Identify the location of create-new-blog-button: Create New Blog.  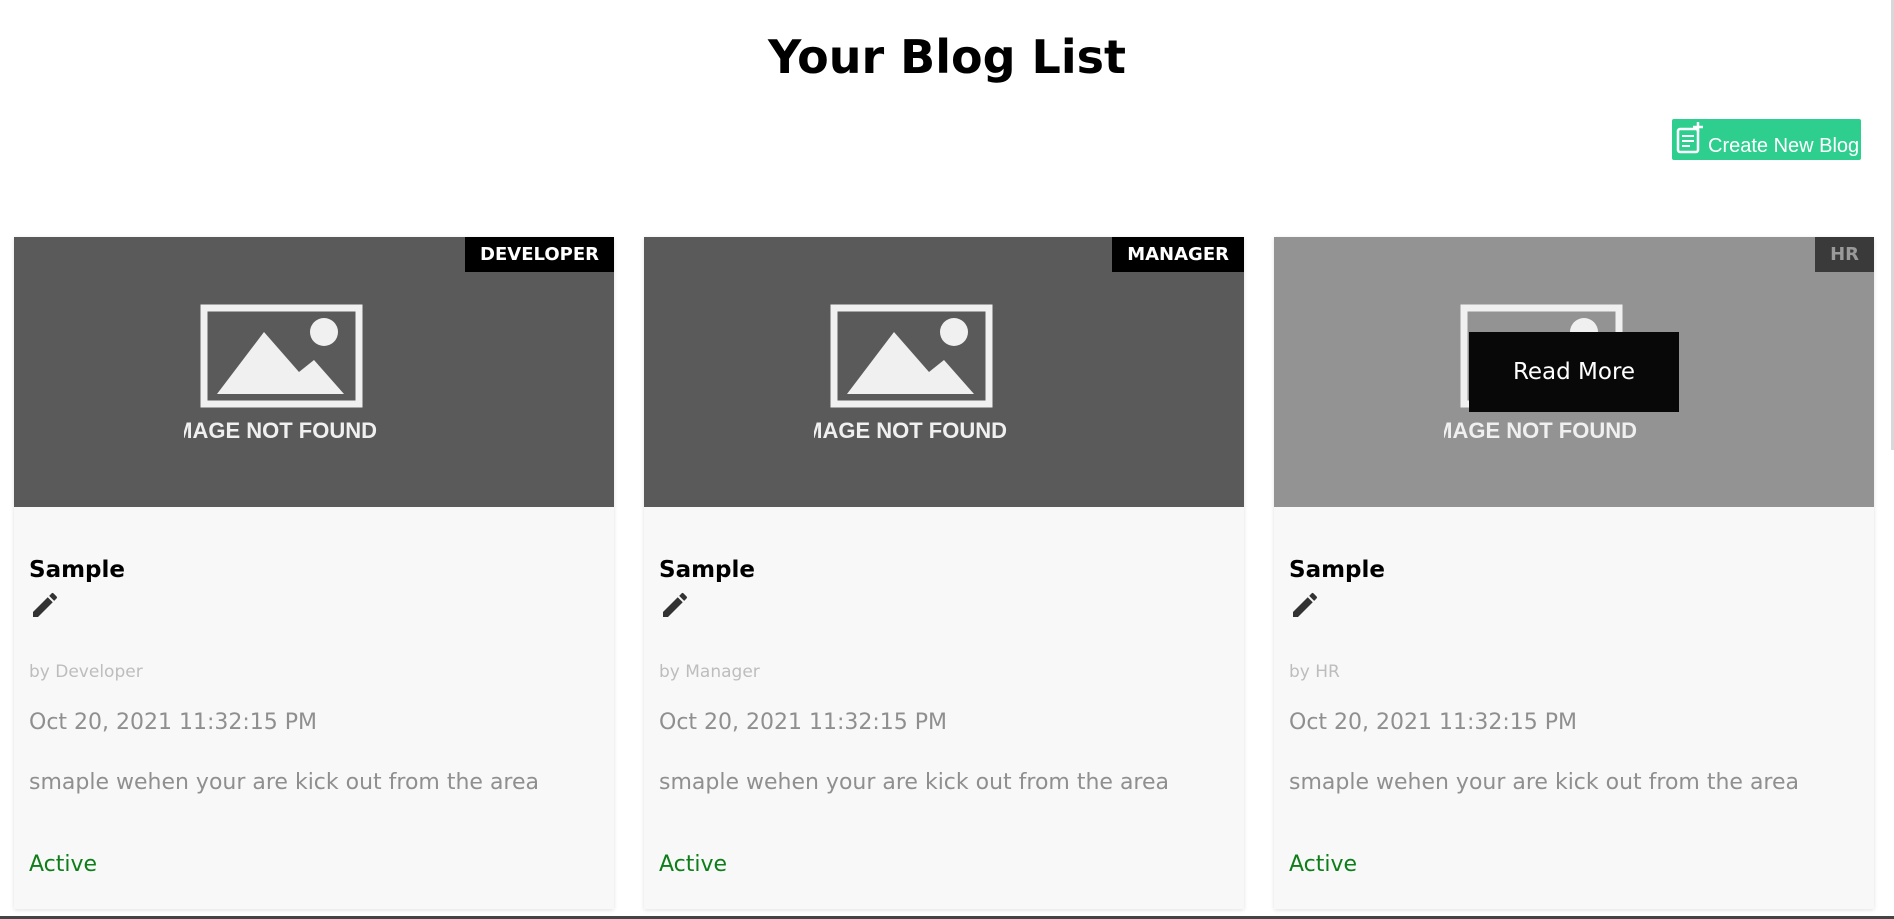
(1766, 139).